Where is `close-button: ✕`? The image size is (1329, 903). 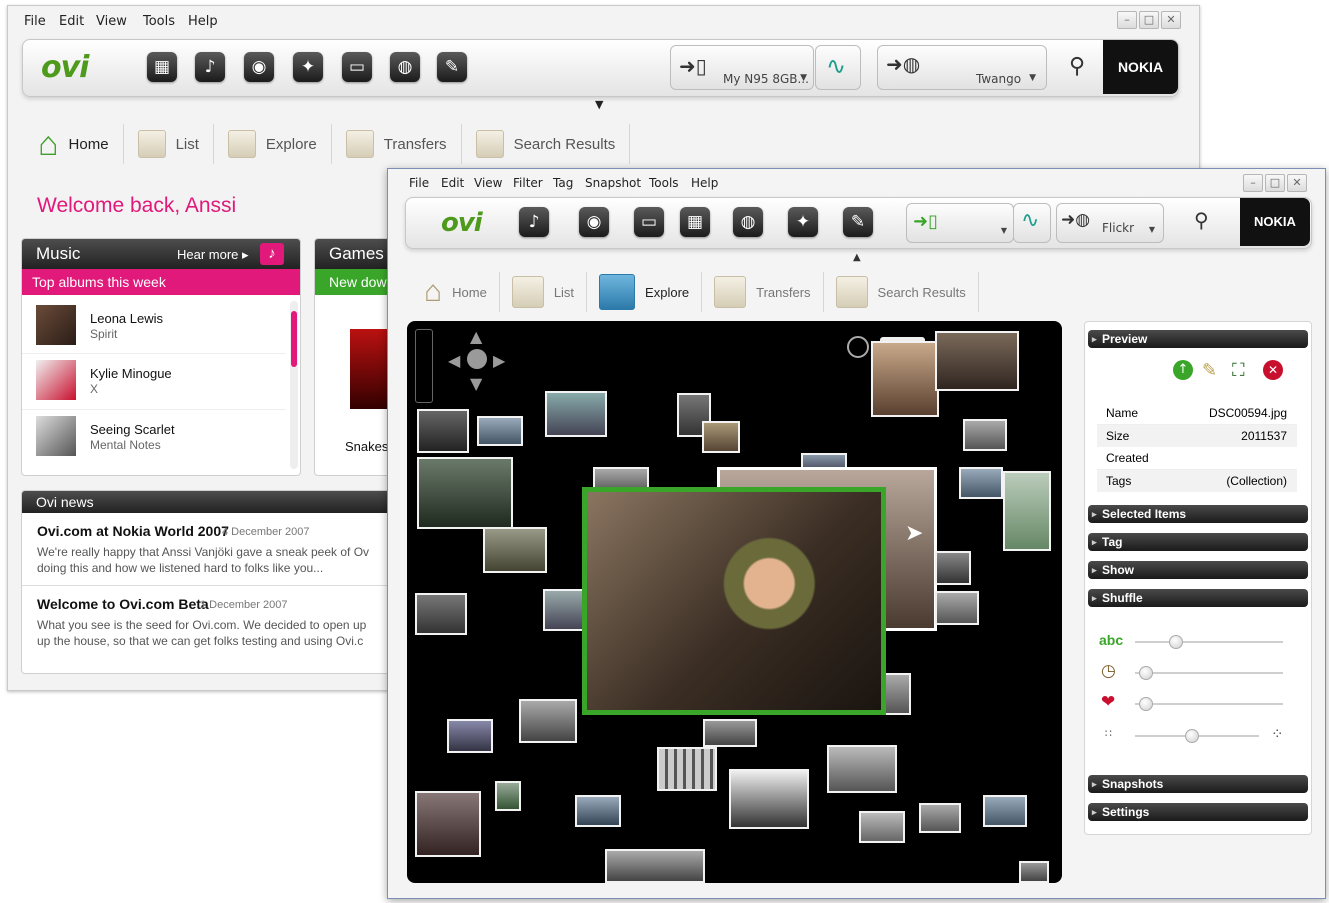
close-button: ✕ is located at coordinates (1297, 183).